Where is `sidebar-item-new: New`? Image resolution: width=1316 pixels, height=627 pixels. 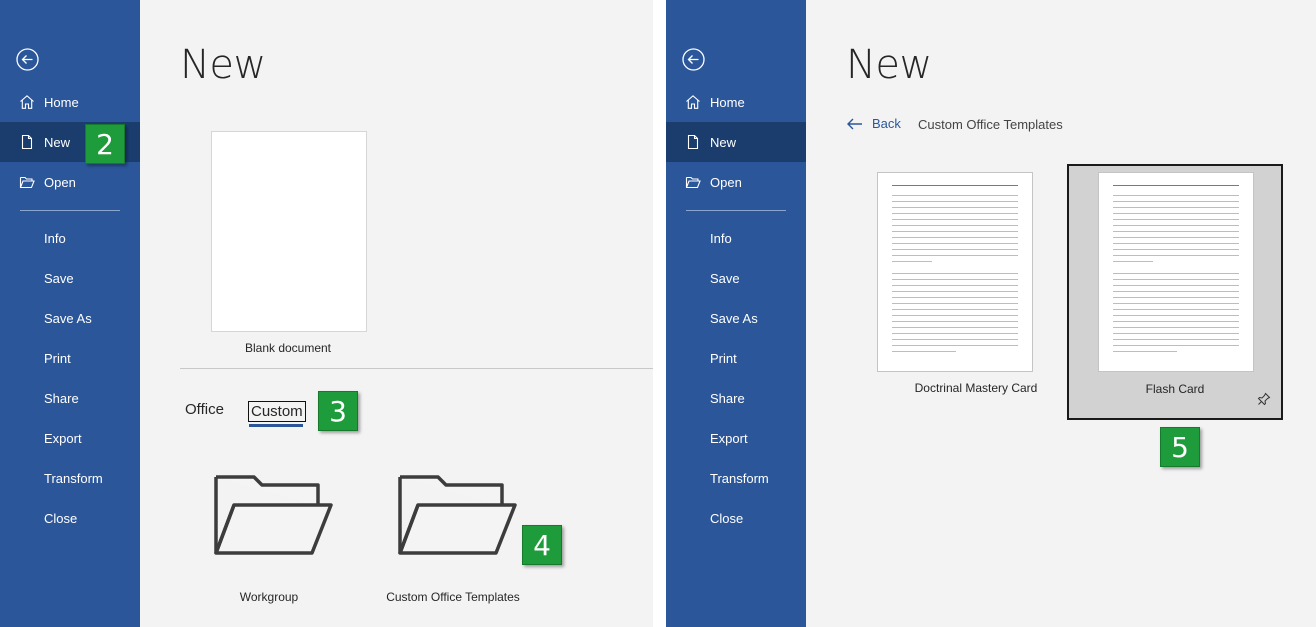
sidebar-item-new: New is located at coordinates (736, 142).